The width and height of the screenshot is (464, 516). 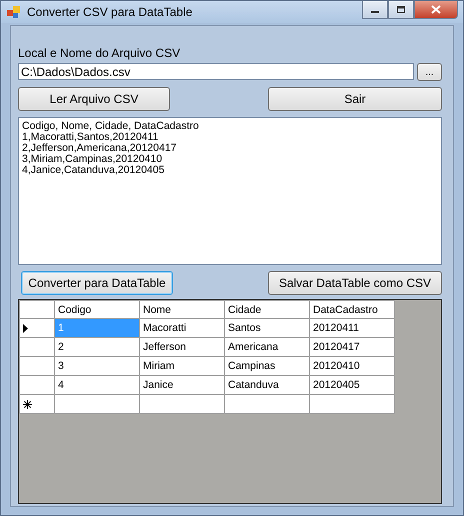 I want to click on maximize-button, so click(x=401, y=10).